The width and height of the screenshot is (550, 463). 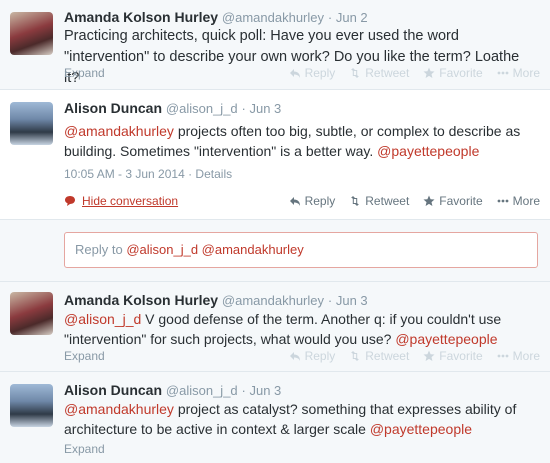 I want to click on reply-mentions: @alison_j_d @amandakhurley, so click(x=215, y=249).